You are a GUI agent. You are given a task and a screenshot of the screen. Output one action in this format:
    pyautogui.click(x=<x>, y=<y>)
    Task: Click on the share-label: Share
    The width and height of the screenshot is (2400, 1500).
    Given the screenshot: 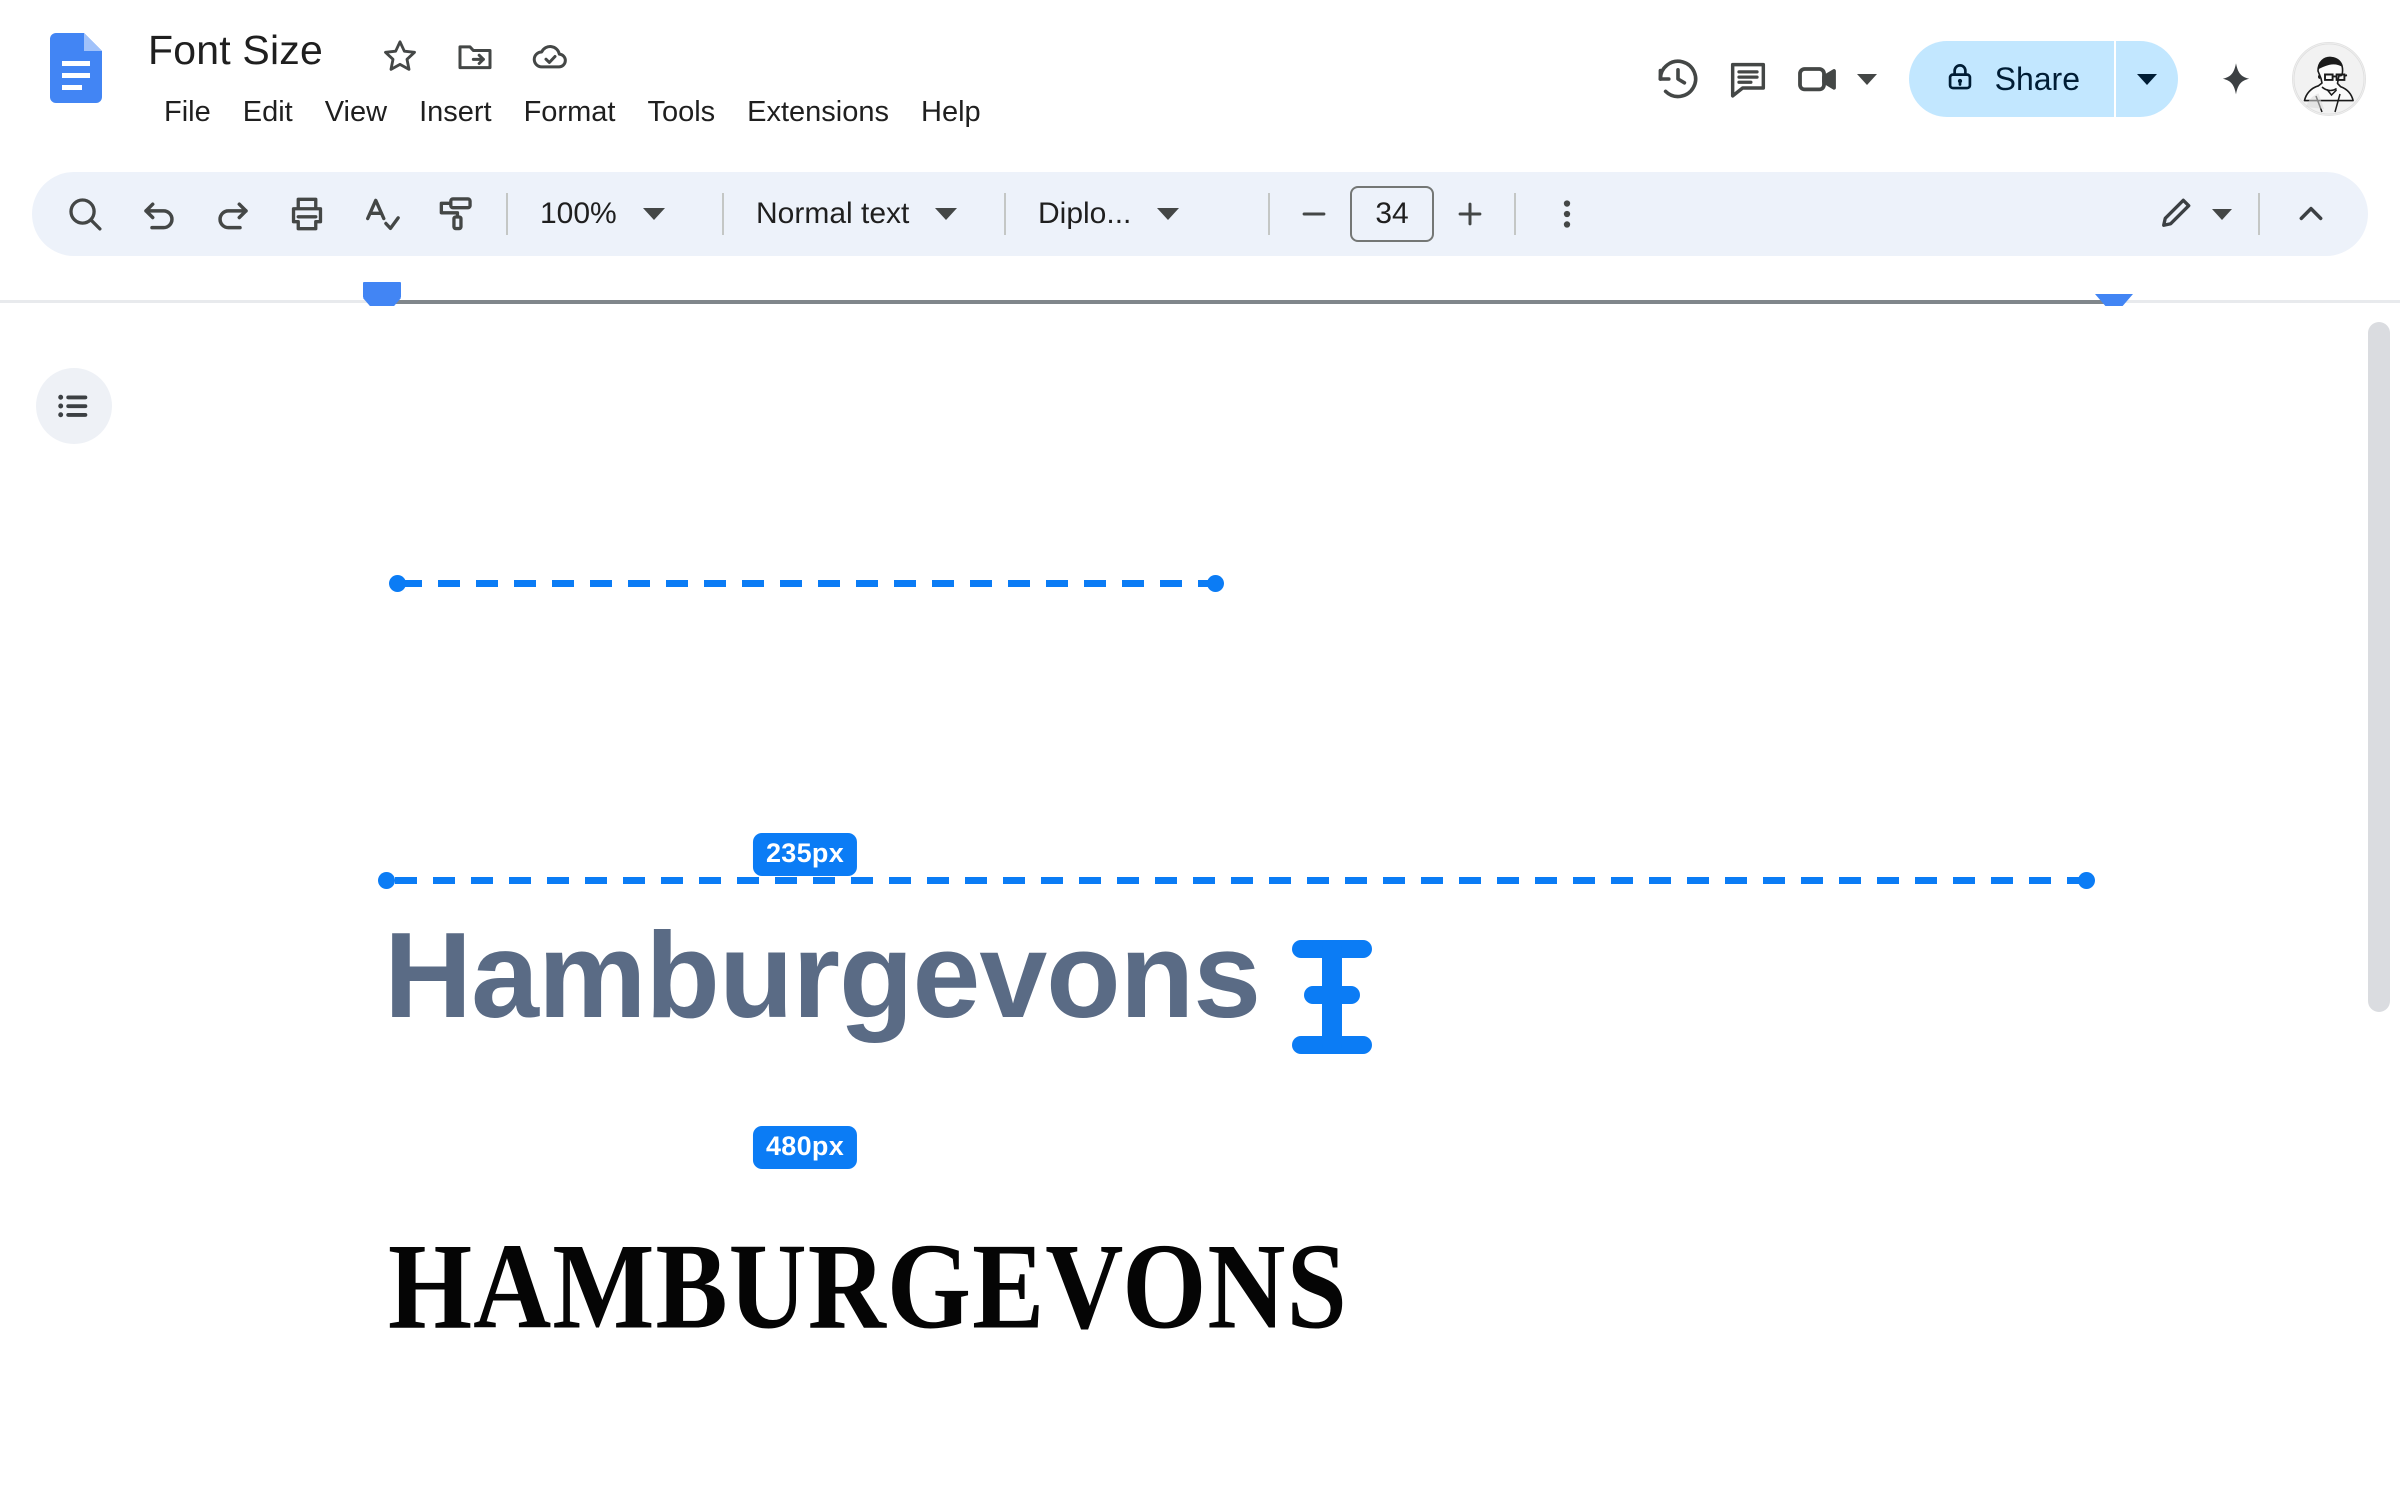 What is the action you would take?
    pyautogui.click(x=2037, y=78)
    